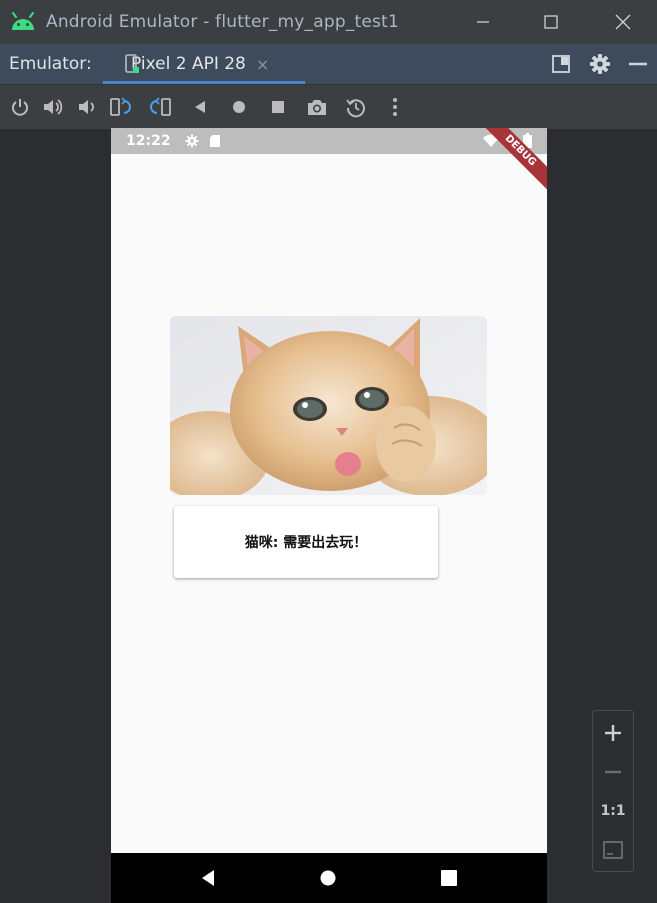  What do you see at coordinates (214, 141) in the screenshot?
I see `sd-card-icon` at bounding box center [214, 141].